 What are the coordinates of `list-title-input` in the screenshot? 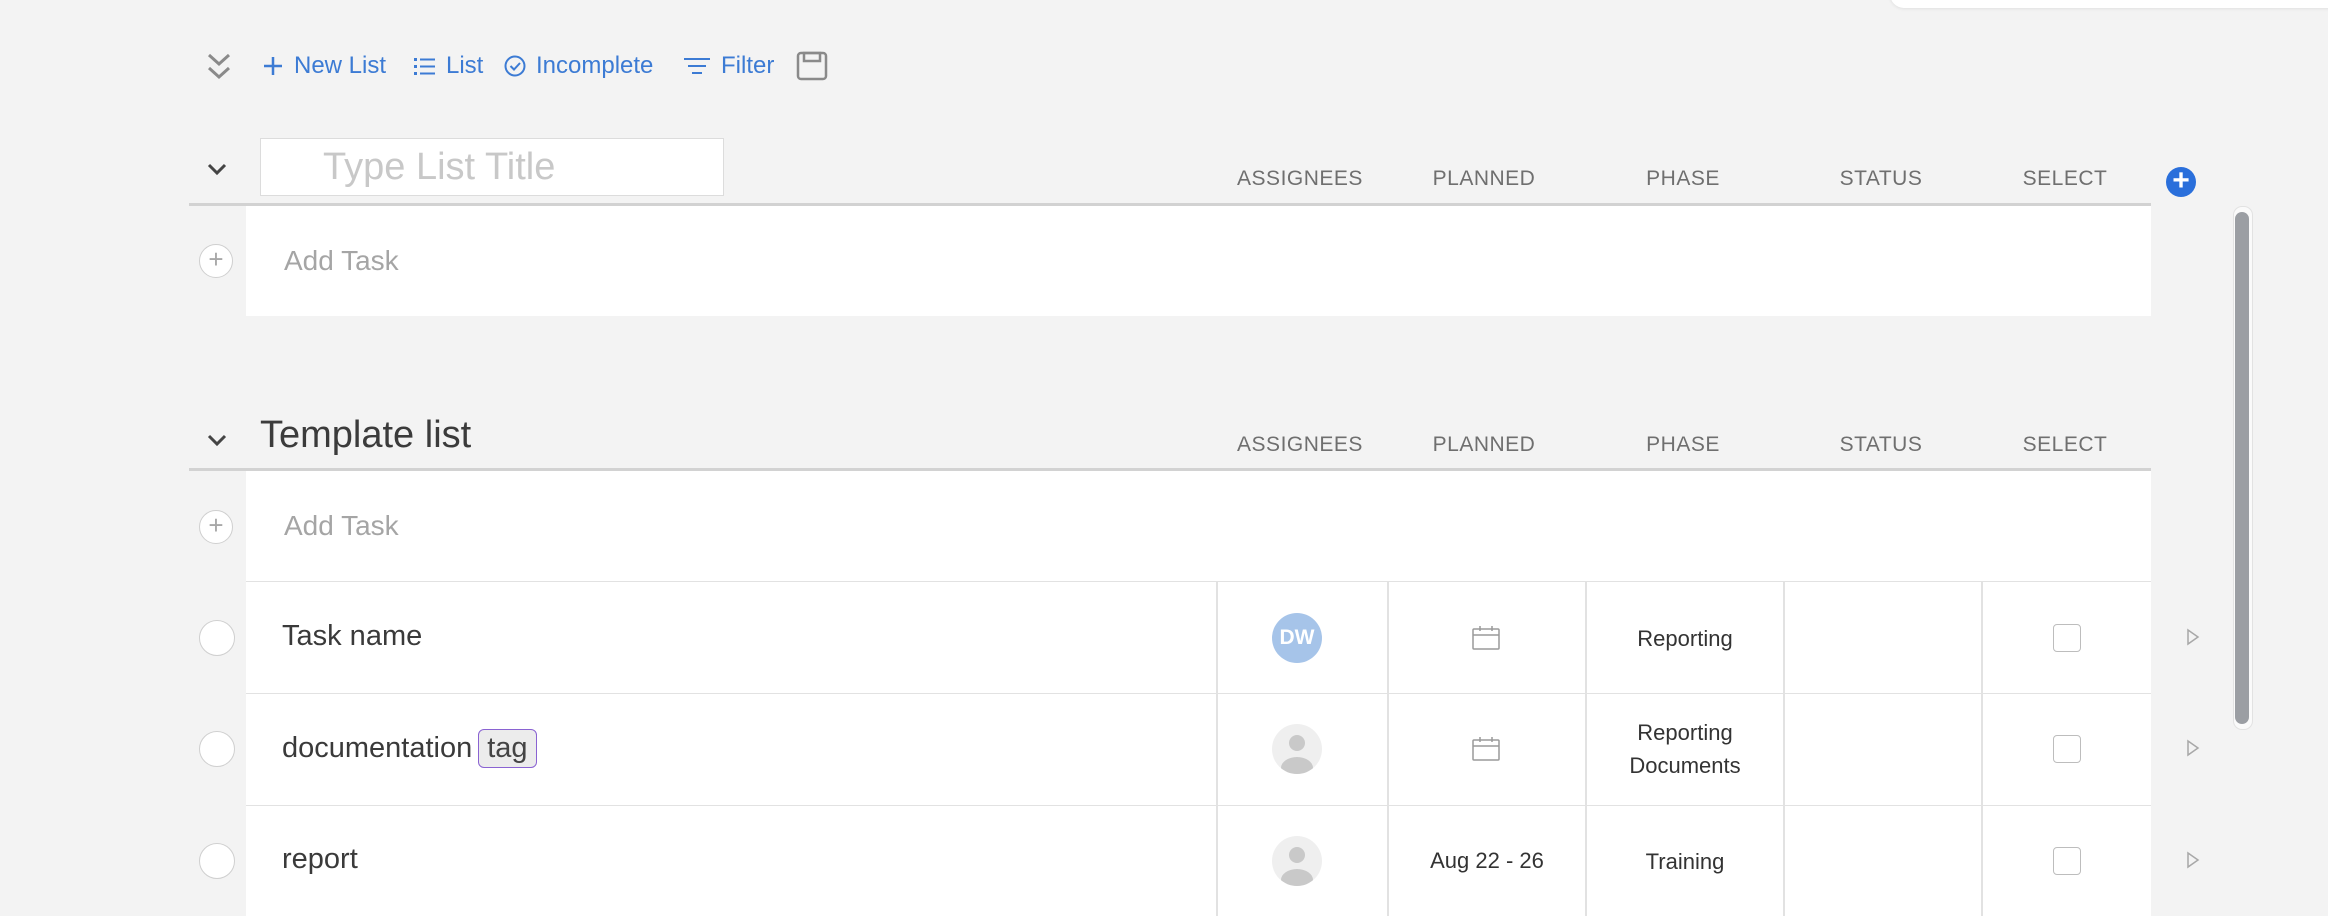 It's located at (492, 167).